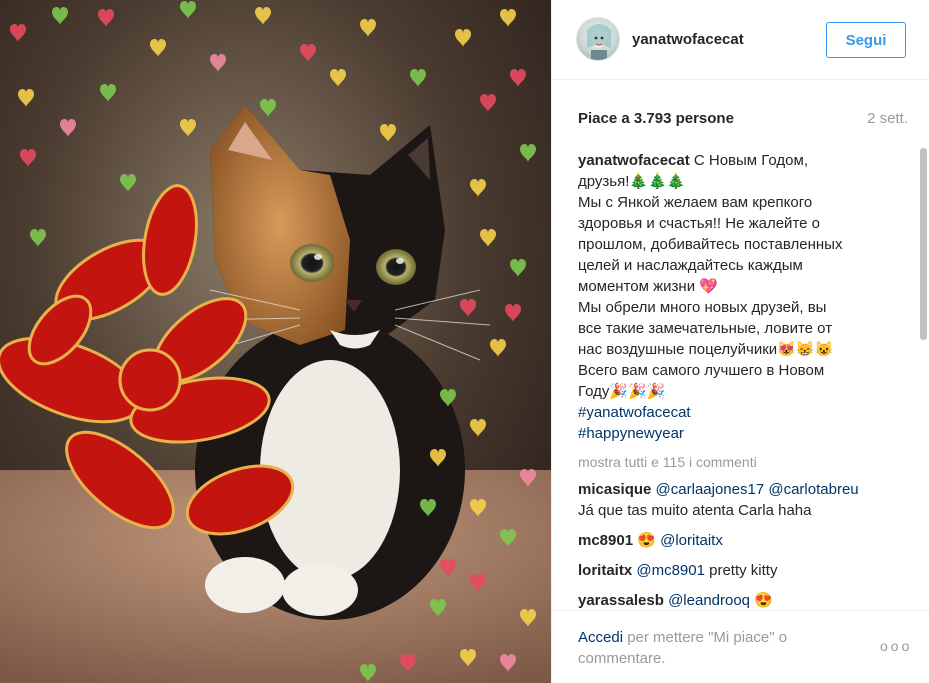 The width and height of the screenshot is (929, 683). Describe the element at coordinates (813, 489) in the screenshot. I see `mention-link: @carlotabreu` at that location.